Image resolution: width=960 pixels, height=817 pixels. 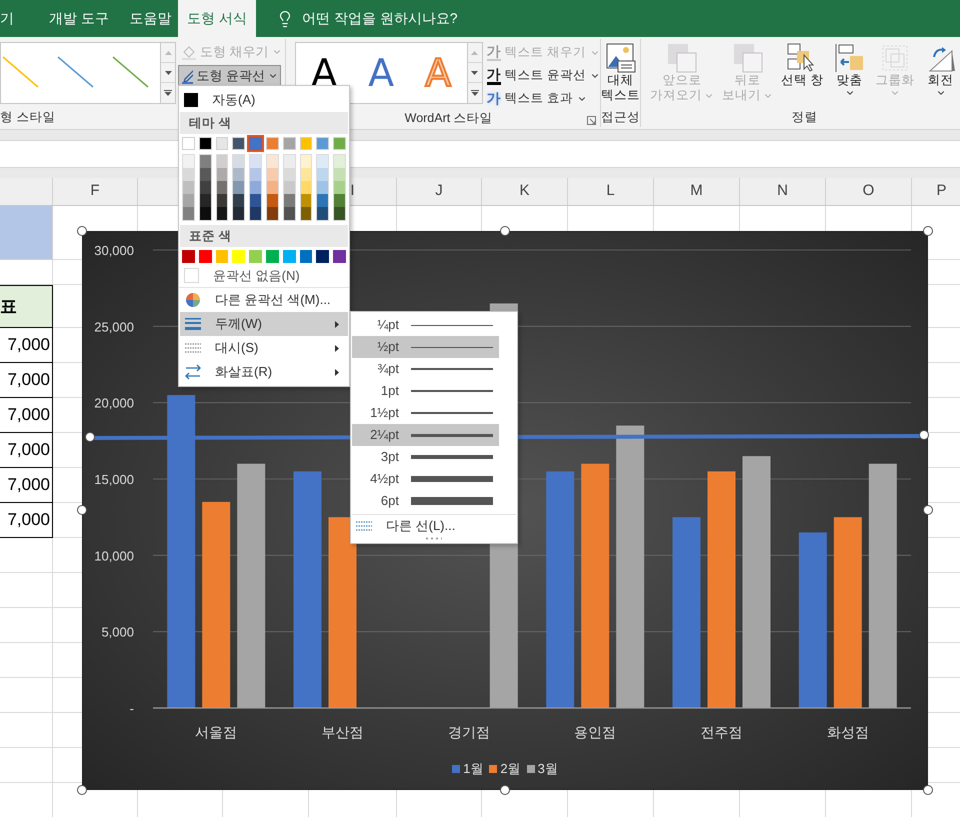 What do you see at coordinates (473, 769) in the screenshot?
I see `legend-label: 1월` at bounding box center [473, 769].